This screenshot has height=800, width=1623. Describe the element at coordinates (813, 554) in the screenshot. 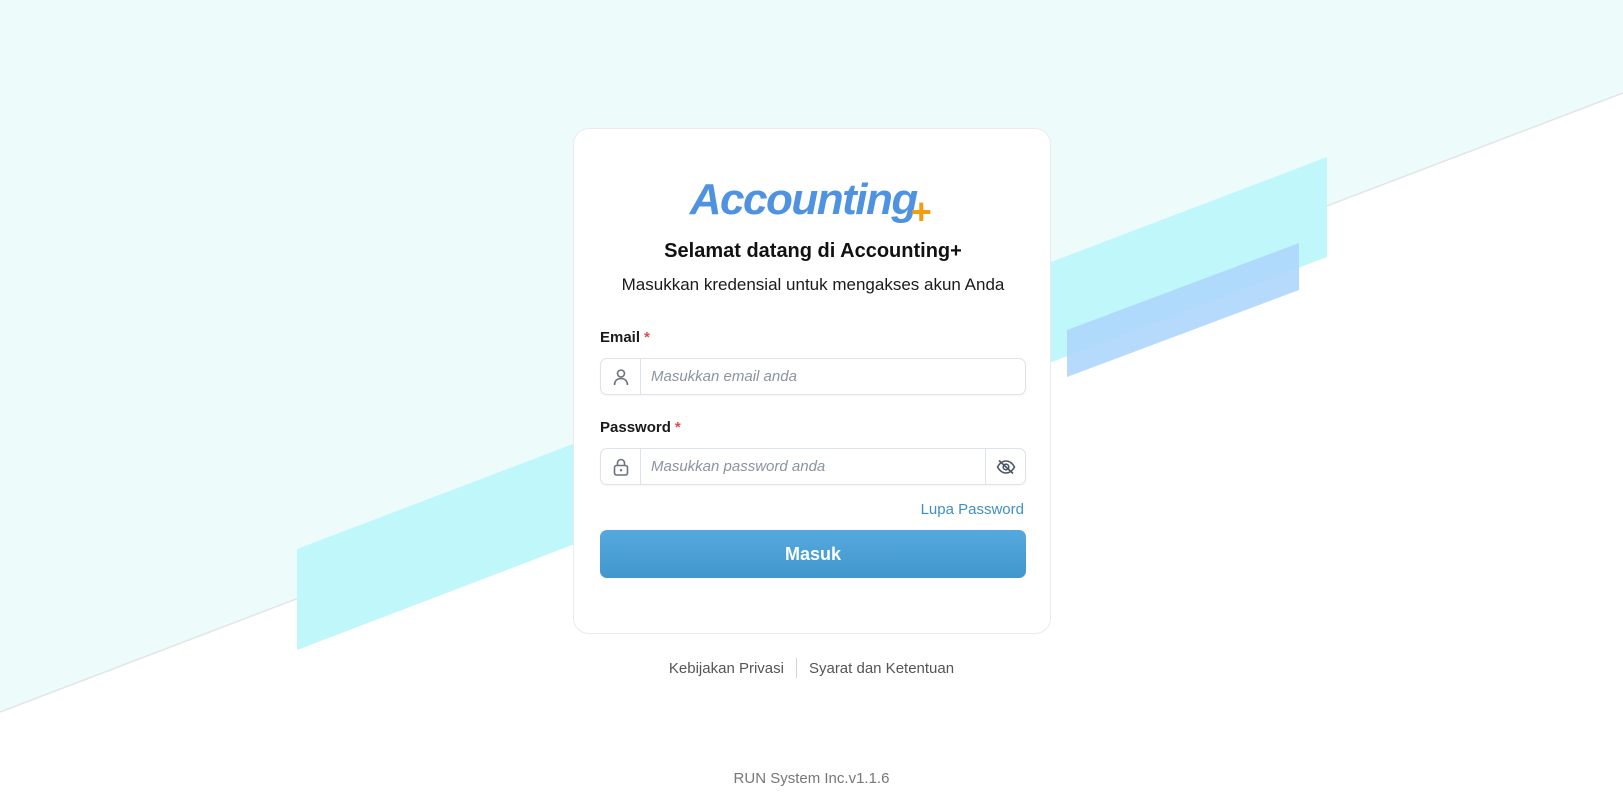

I see `login-button: Masuk` at that location.